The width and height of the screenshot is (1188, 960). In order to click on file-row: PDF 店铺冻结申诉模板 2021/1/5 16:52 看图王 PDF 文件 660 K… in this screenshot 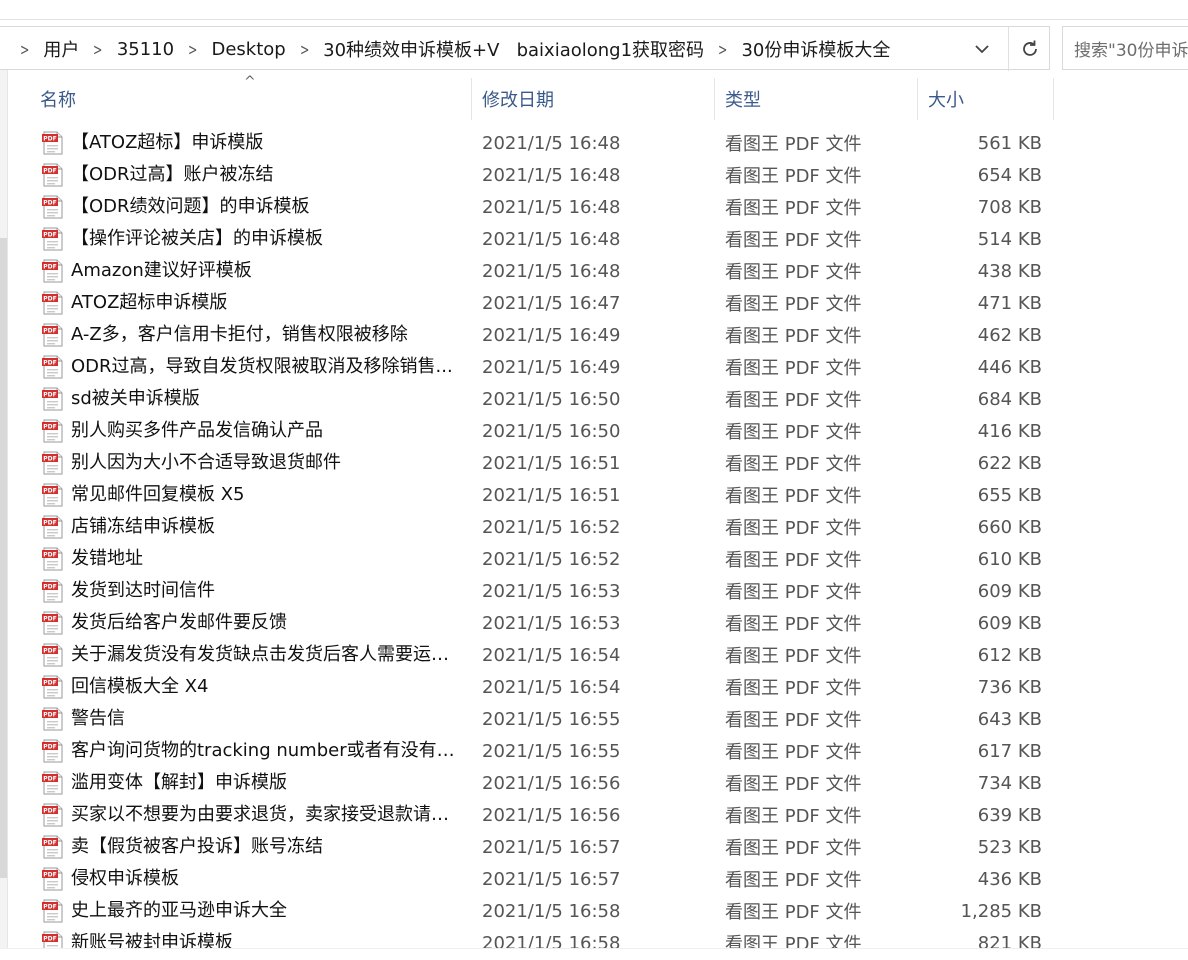, I will do `click(539, 527)`.